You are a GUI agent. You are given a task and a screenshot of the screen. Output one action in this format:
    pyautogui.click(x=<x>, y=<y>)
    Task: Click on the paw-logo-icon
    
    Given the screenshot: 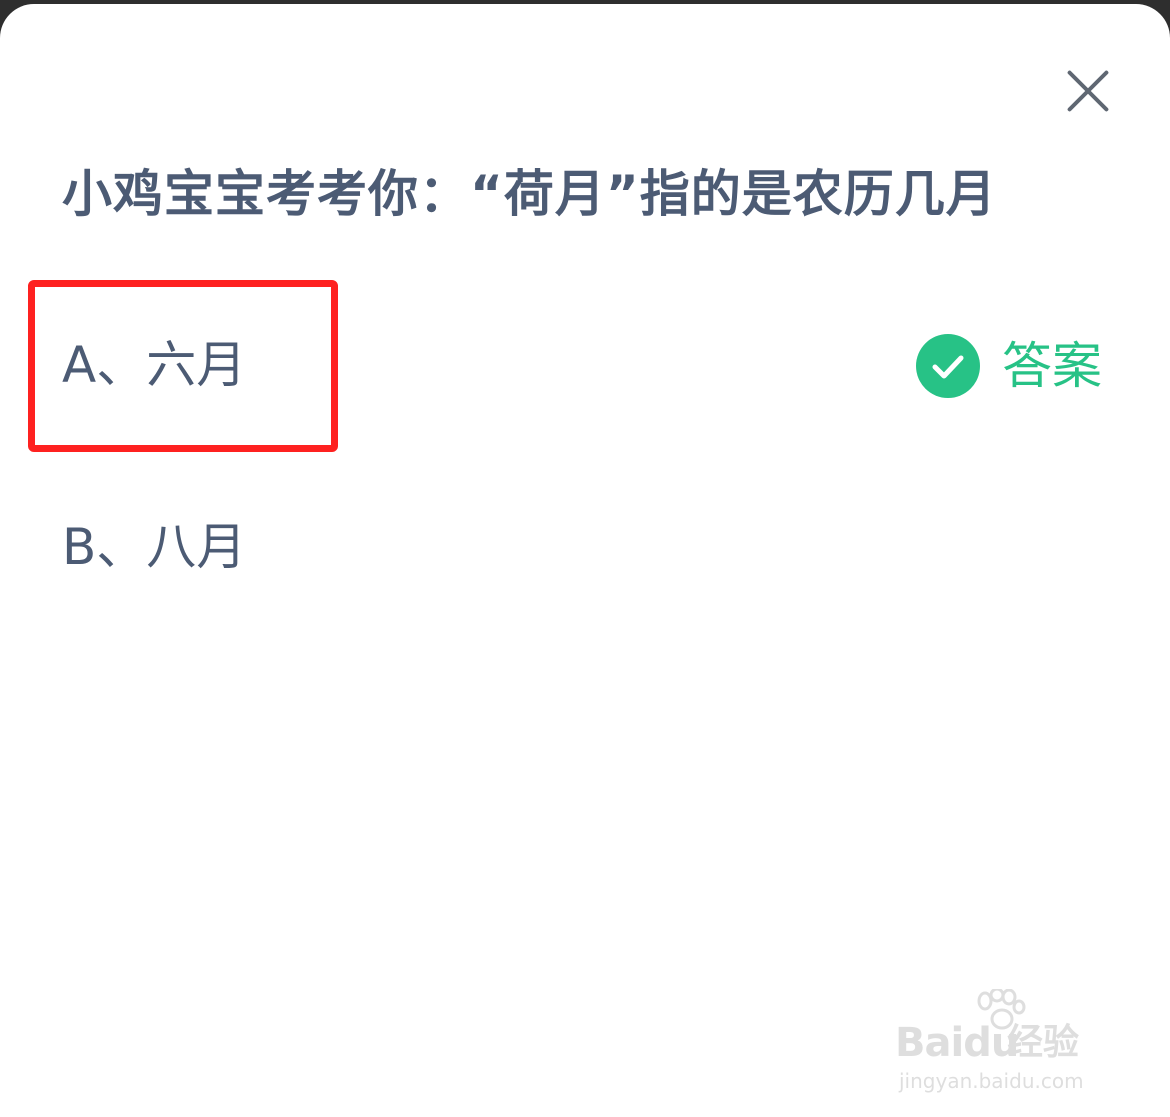 What is the action you would take?
    pyautogui.click(x=1001, y=1009)
    